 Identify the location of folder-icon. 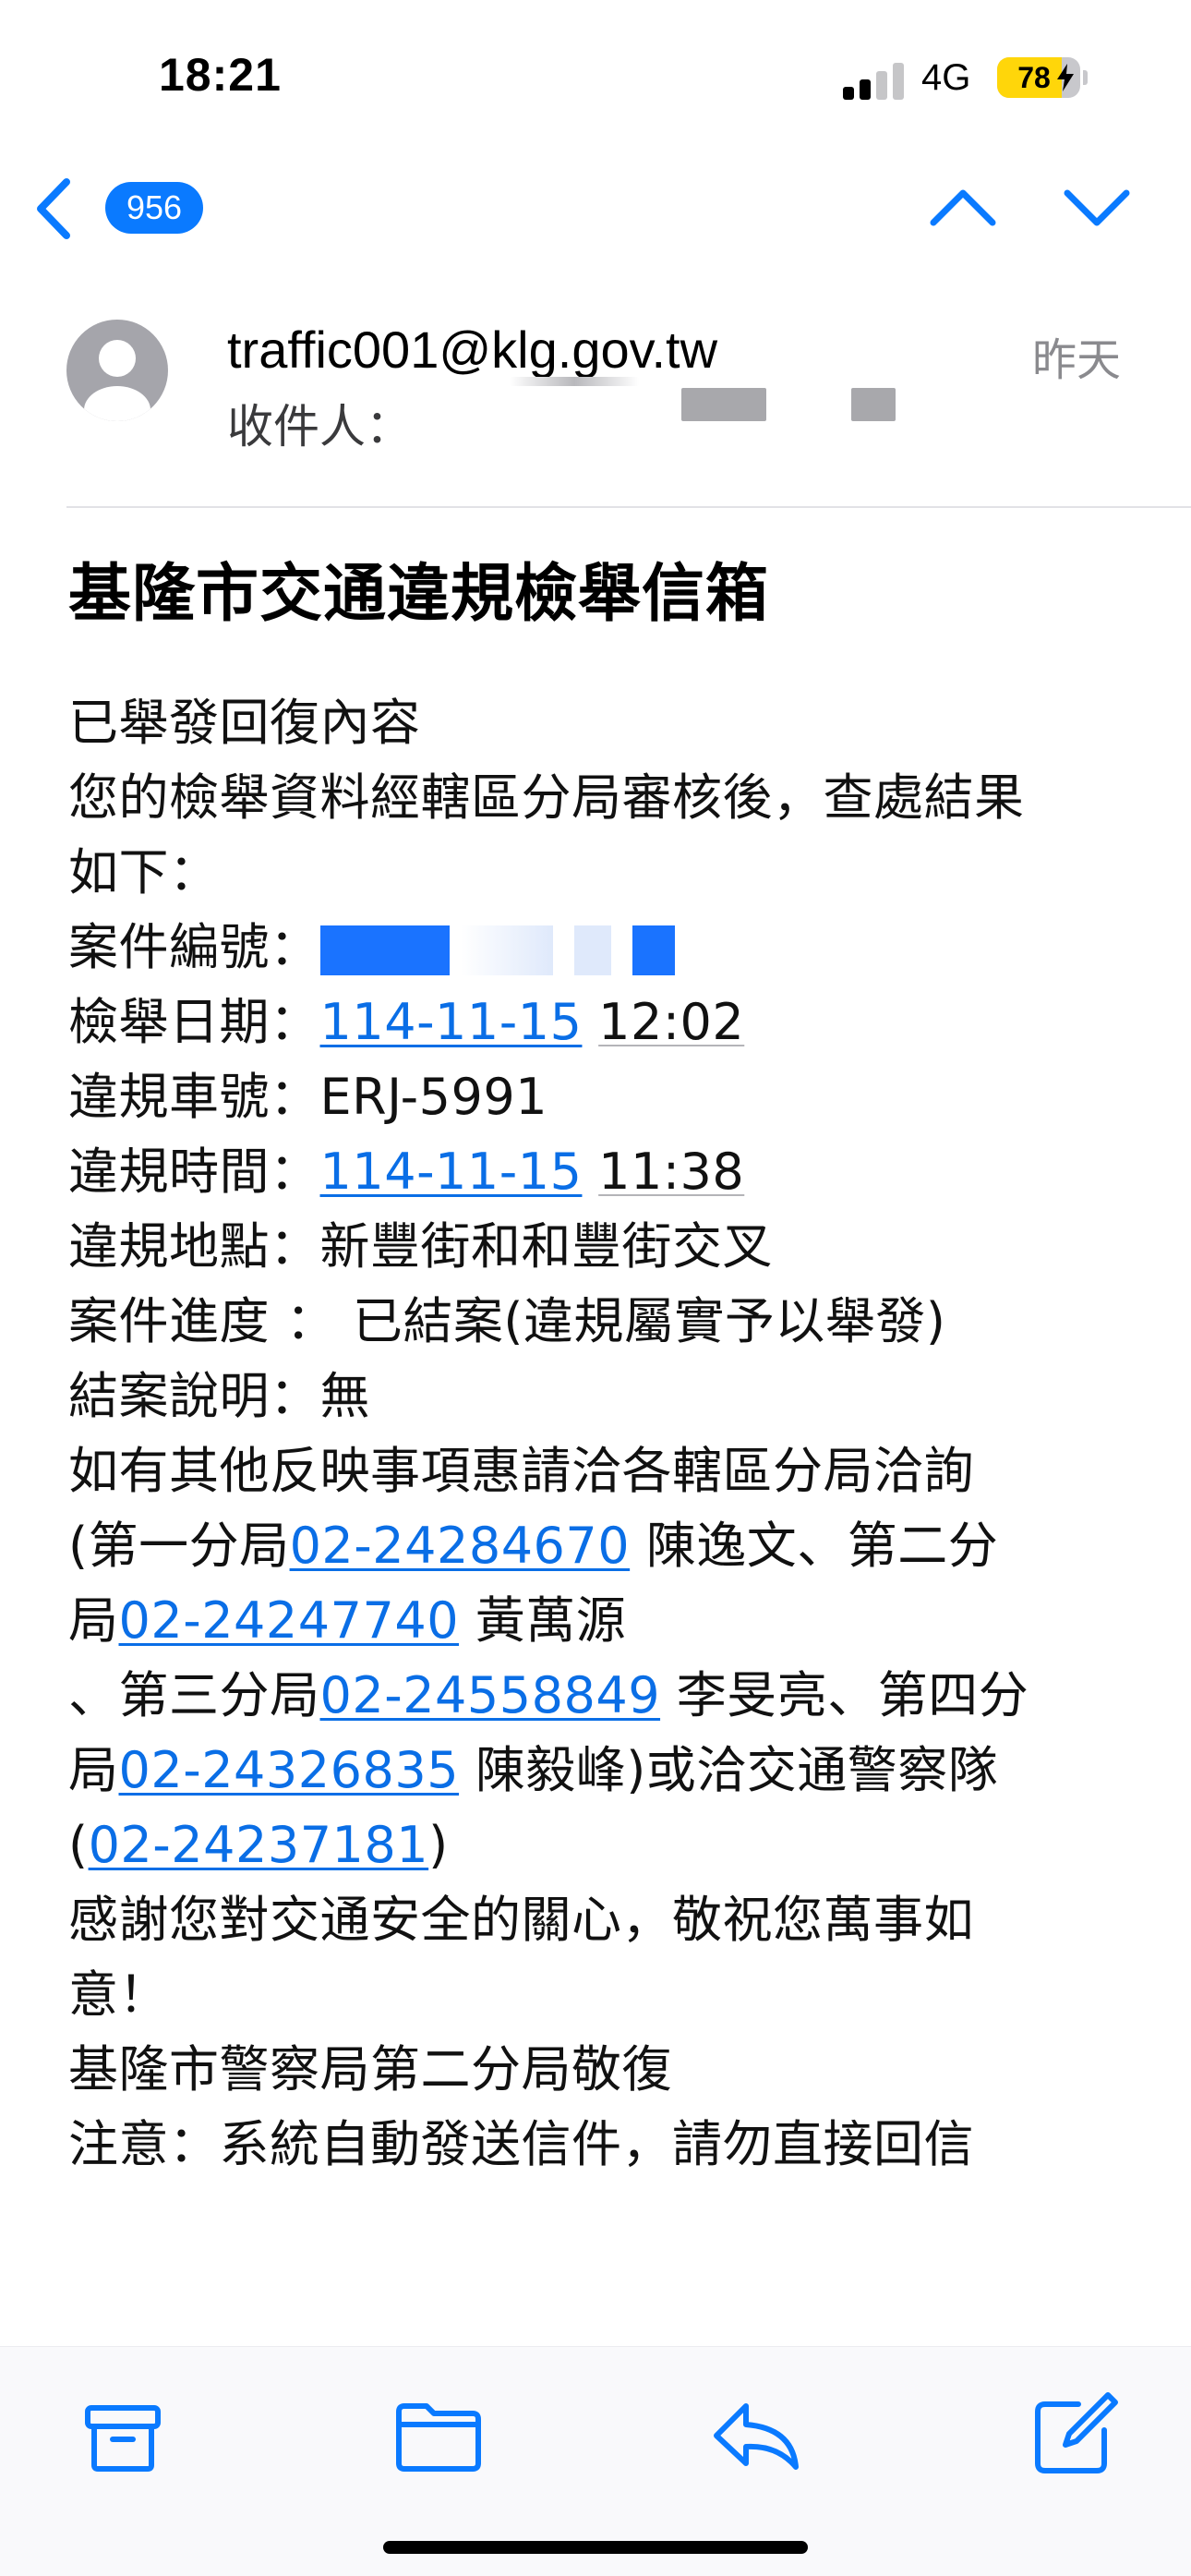
(438, 2437).